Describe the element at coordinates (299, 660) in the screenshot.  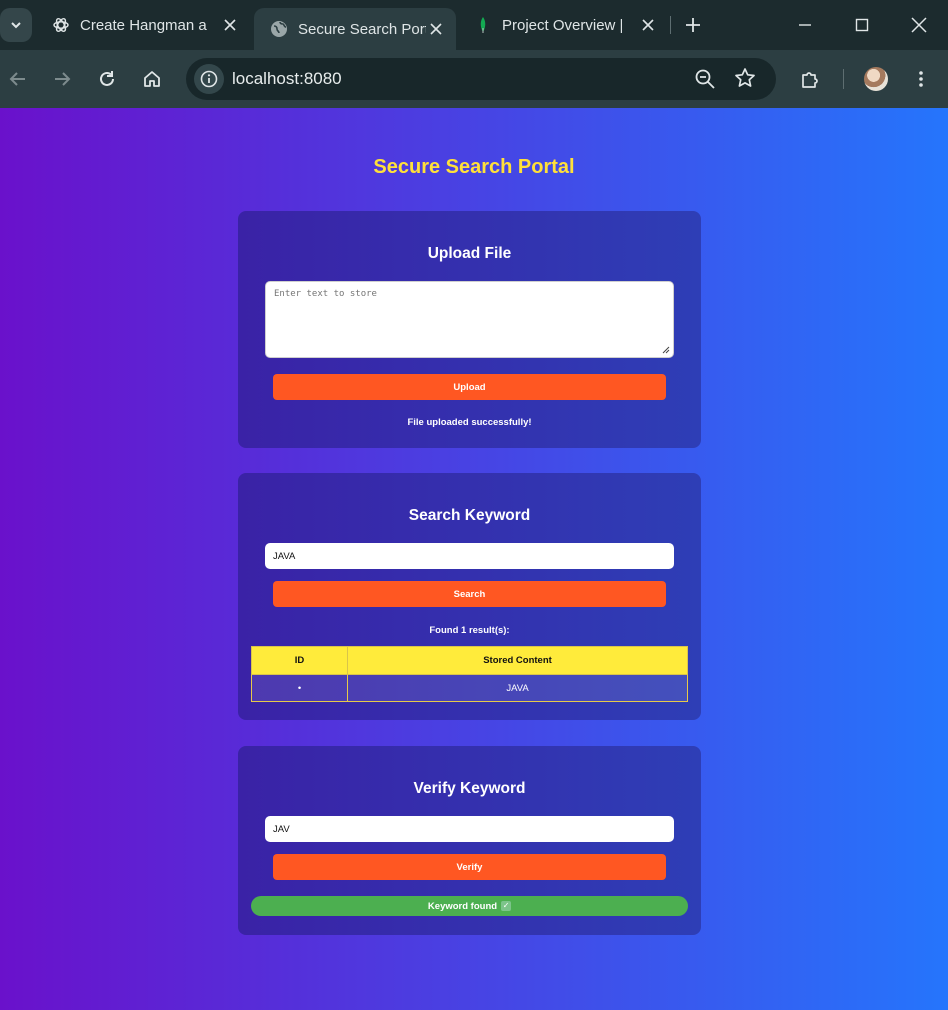
I see `column-header-id: ID` at that location.